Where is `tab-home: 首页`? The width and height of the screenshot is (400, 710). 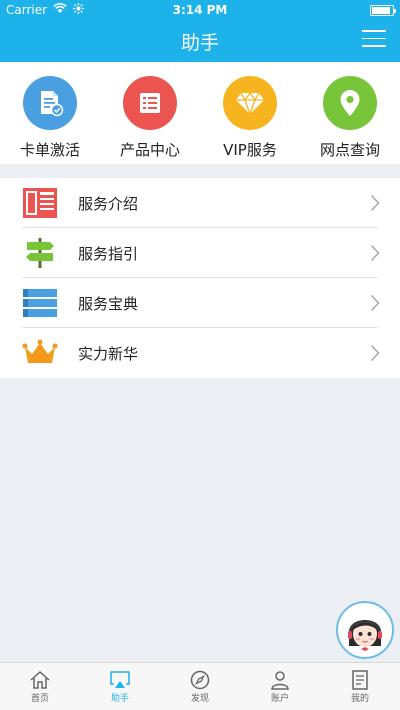 tab-home: 首页 is located at coordinates (40, 686).